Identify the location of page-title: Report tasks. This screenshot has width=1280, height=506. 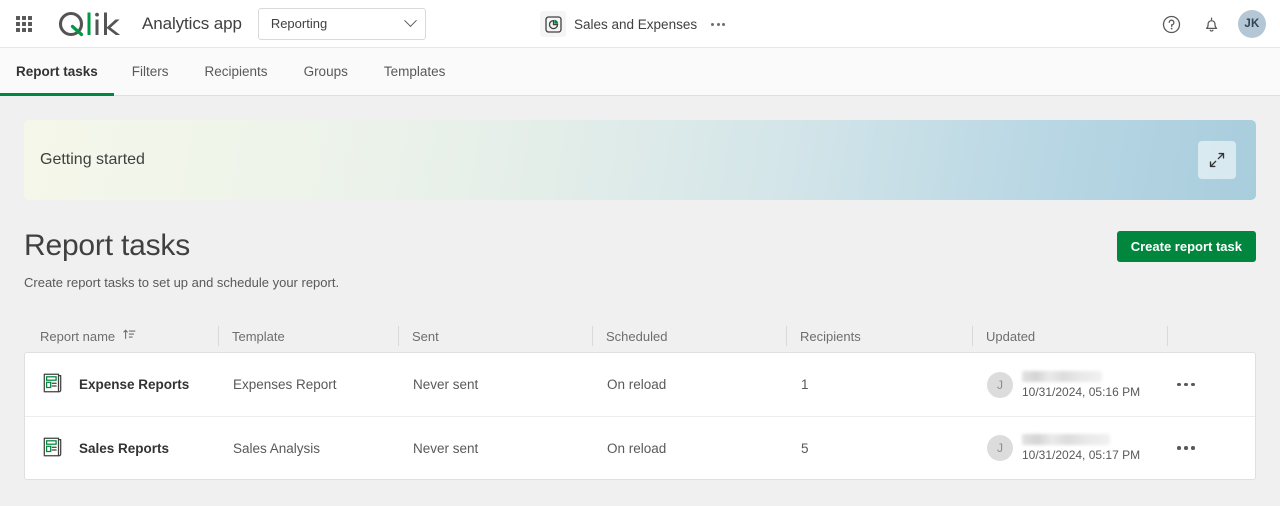
(107, 245).